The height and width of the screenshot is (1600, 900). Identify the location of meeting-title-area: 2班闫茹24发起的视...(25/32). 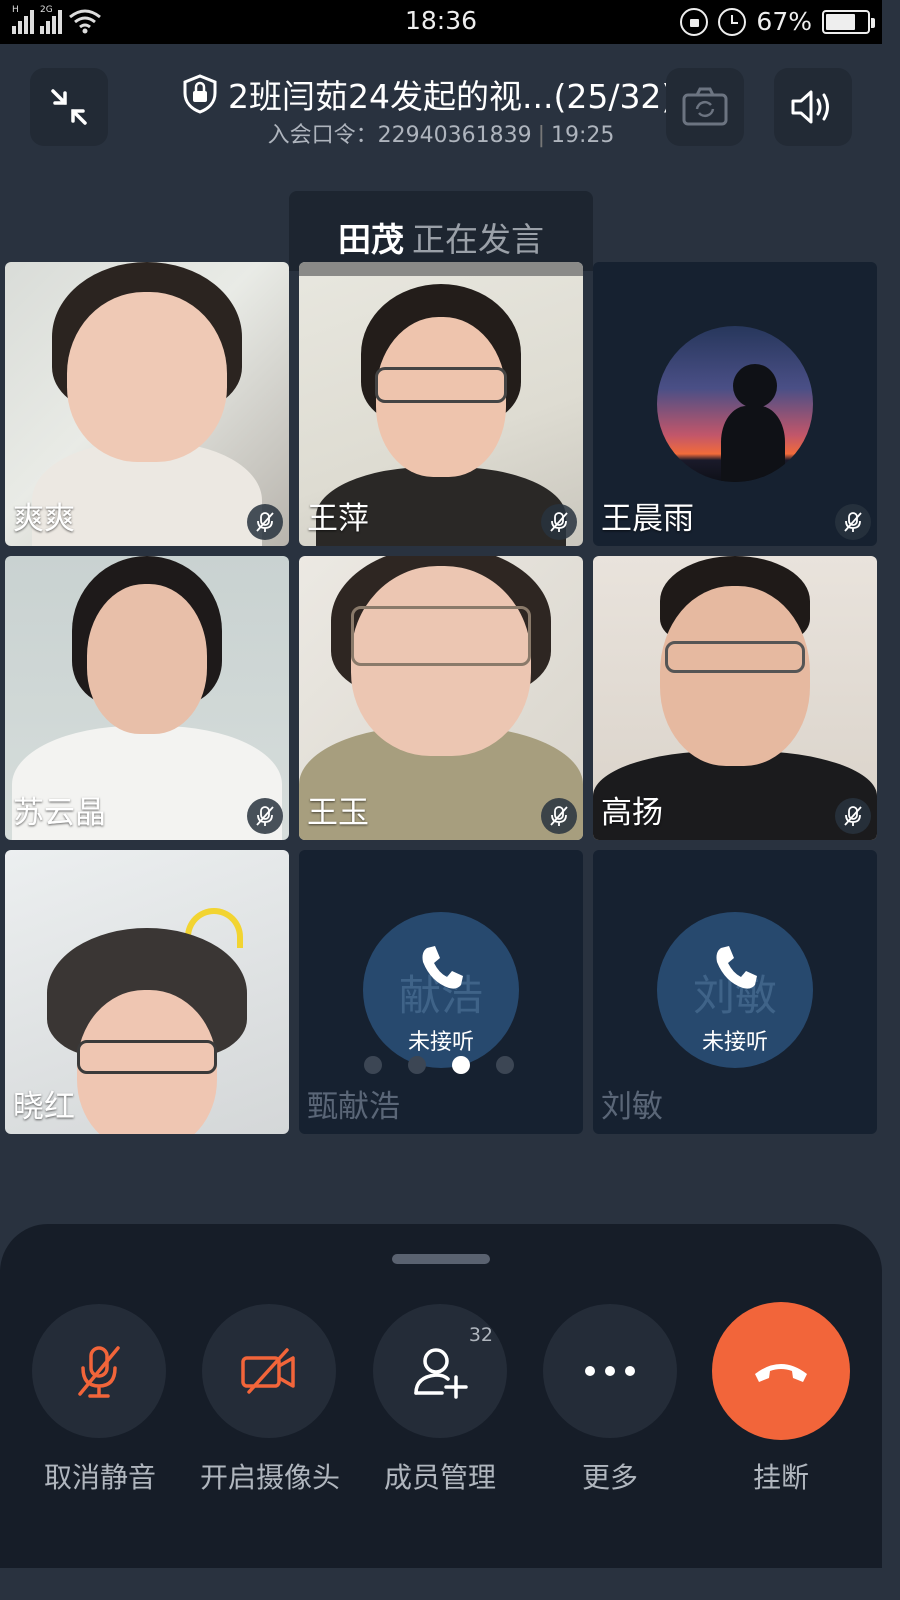
(440, 94).